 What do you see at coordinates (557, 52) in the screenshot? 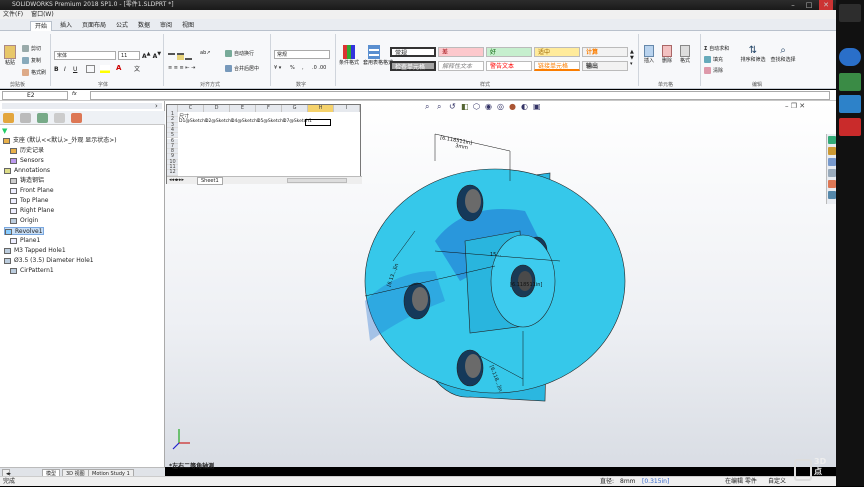
I see `style-neutral: 适中` at bounding box center [557, 52].